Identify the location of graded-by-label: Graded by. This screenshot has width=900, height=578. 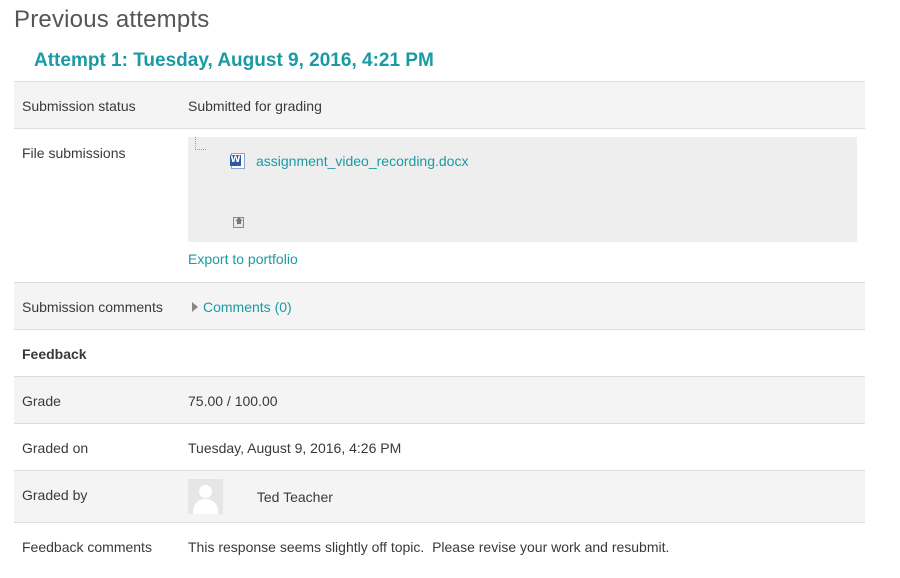
(101, 496).